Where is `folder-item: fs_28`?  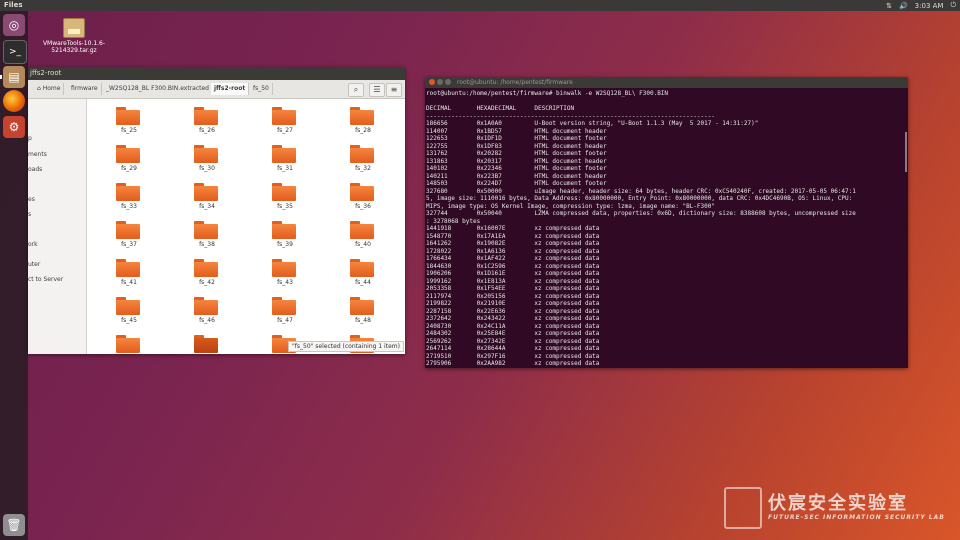
folder-item: fs_28 is located at coordinates (363, 123).